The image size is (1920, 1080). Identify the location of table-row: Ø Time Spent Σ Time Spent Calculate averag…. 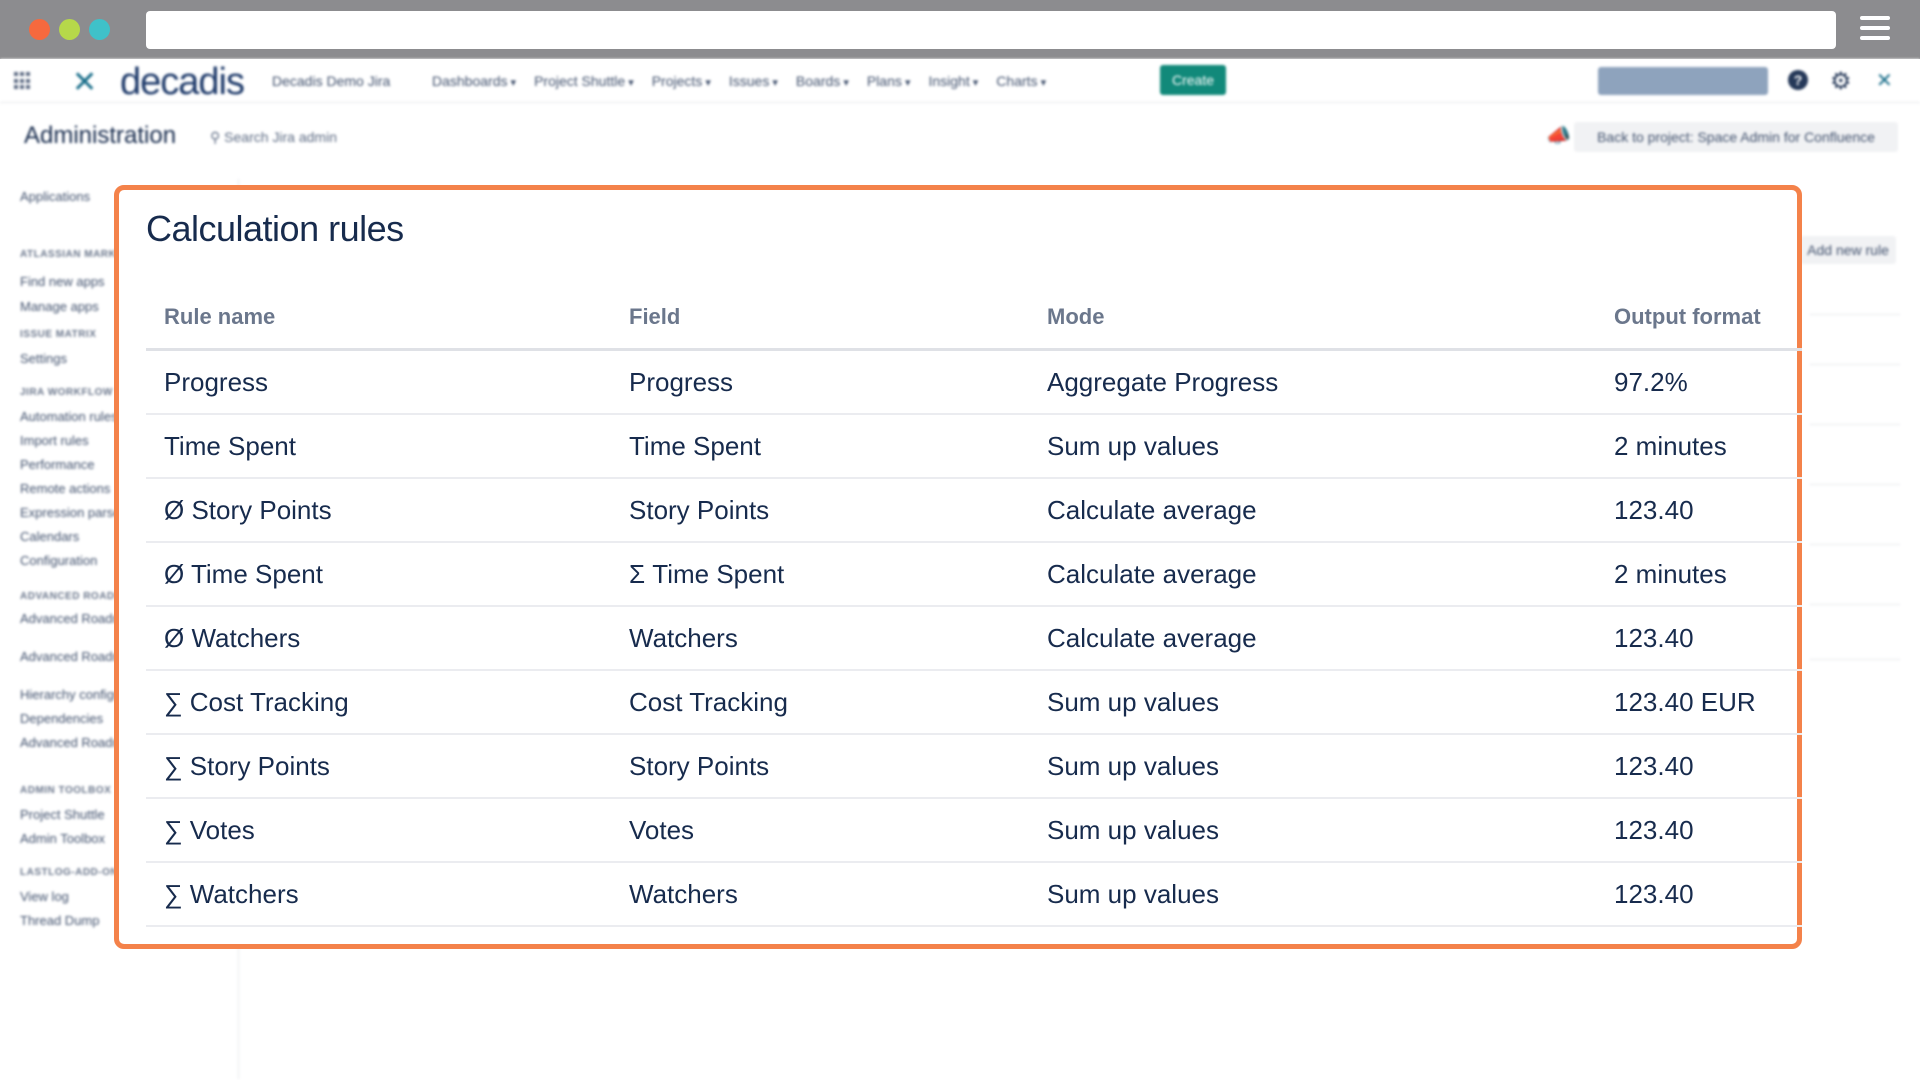
(974, 574).